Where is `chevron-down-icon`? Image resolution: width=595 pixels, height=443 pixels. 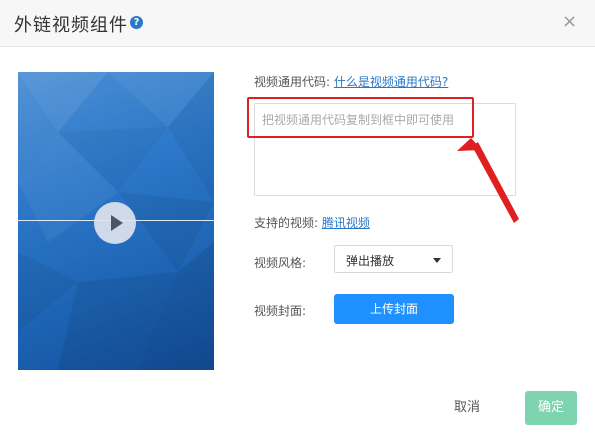 chevron-down-icon is located at coordinates (437, 260).